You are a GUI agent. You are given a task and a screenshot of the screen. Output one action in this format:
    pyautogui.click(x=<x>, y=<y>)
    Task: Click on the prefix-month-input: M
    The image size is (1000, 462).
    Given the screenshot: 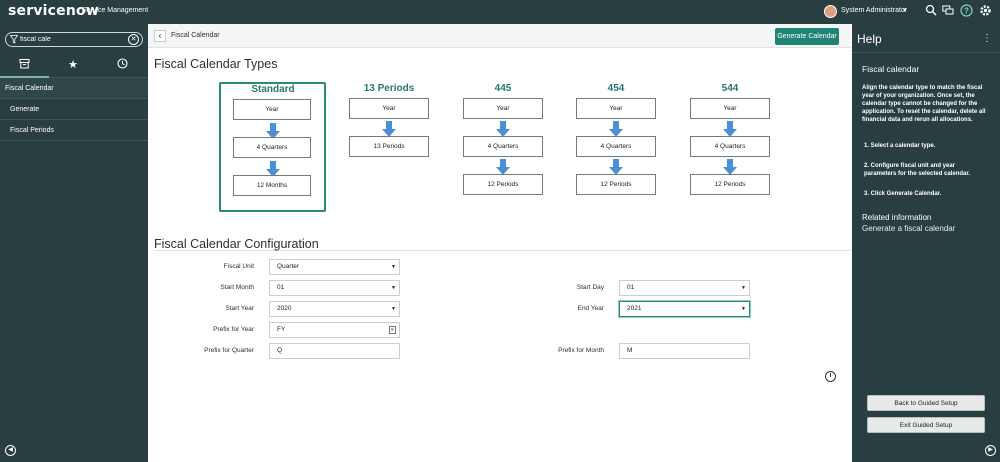 What is the action you would take?
    pyautogui.click(x=684, y=351)
    